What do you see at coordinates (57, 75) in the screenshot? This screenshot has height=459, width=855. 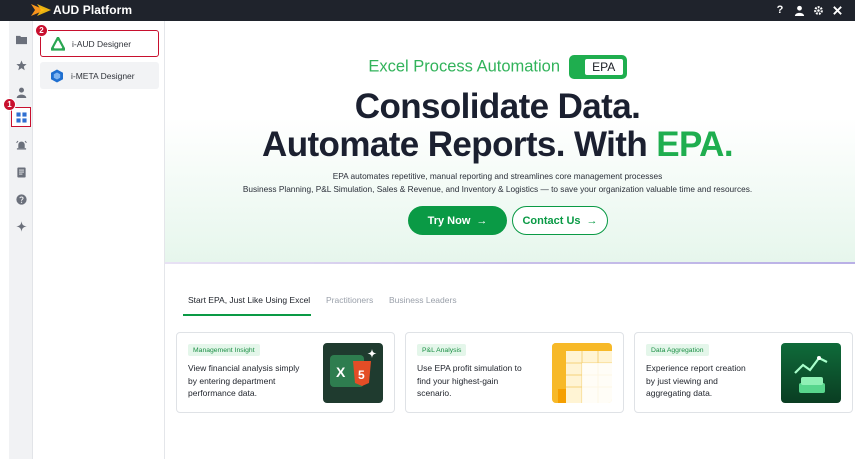 I see `meta-designer-icon` at bounding box center [57, 75].